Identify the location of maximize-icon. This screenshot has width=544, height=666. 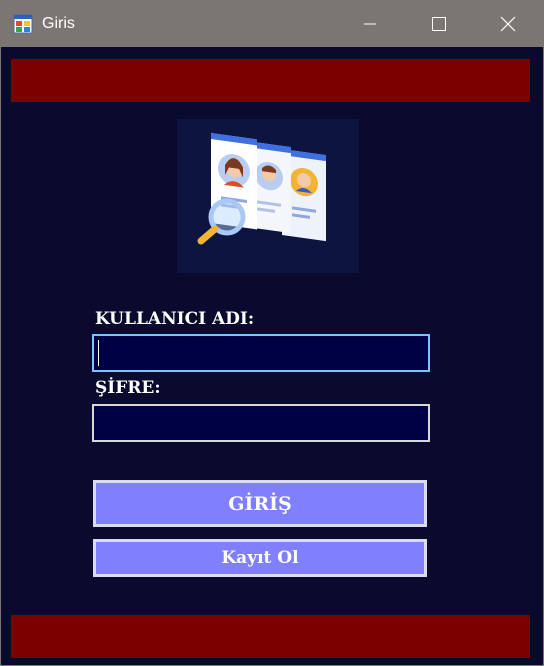
(439, 24).